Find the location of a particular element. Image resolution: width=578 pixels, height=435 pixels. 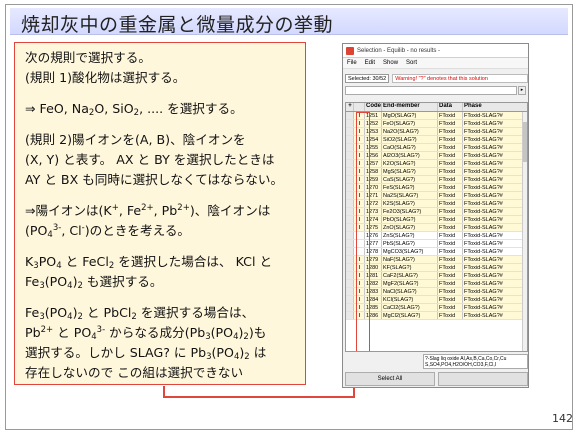

end-member-cell: Al2O3(SLAG?) is located at coordinates (410, 155).